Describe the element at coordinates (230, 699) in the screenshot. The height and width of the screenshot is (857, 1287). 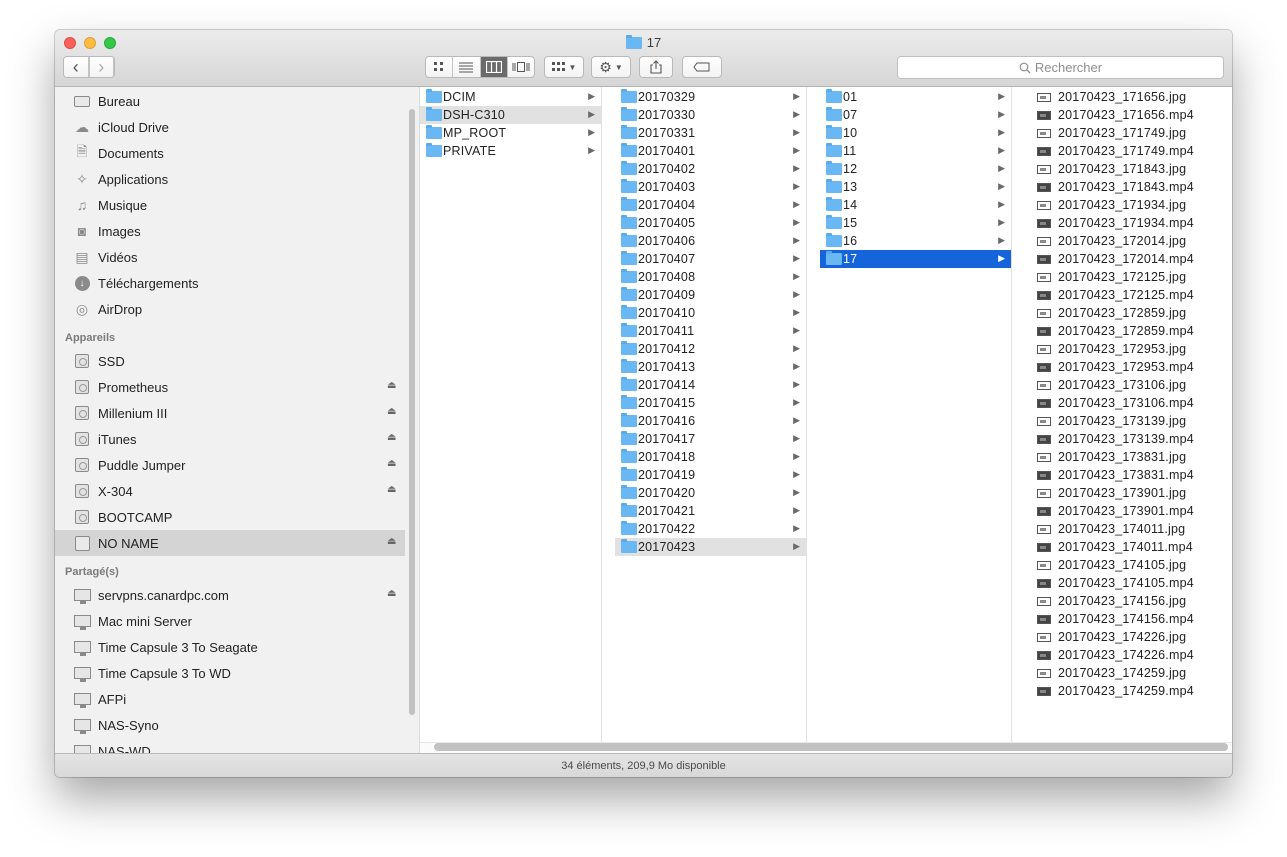
I see `sidebar-item-afpi: AFPi` at that location.